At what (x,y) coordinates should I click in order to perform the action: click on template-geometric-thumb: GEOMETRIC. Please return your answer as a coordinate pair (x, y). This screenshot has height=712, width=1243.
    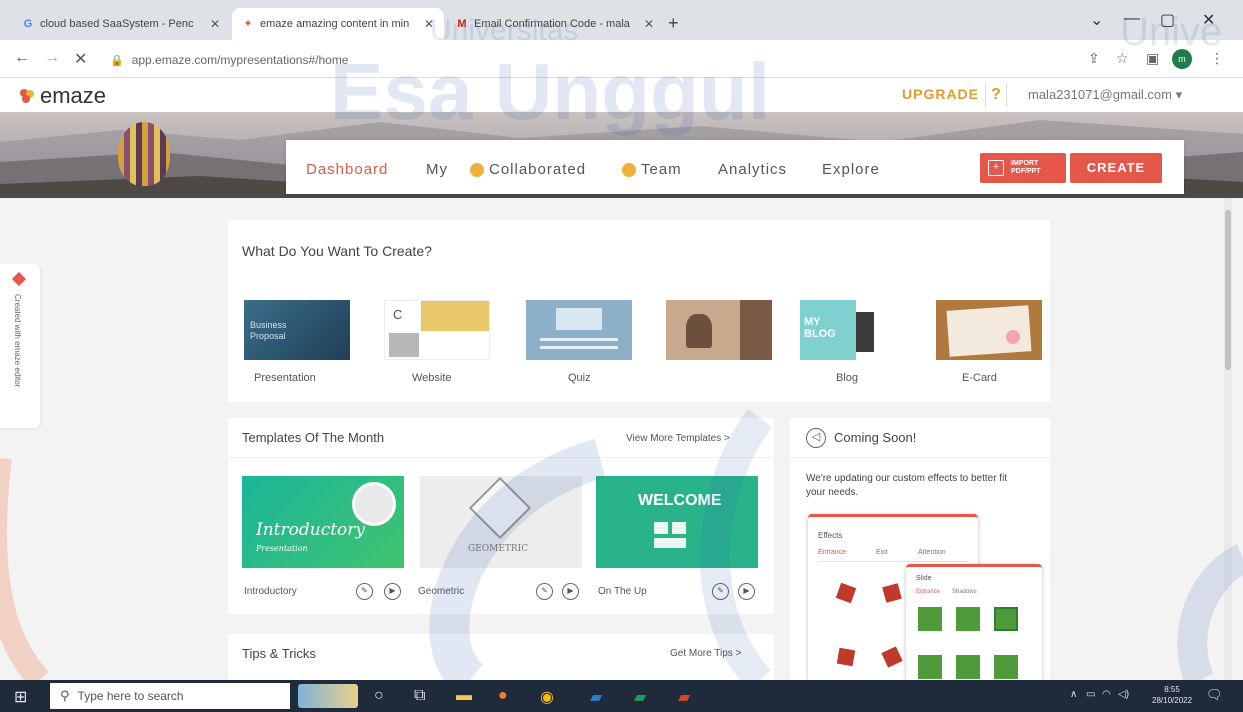
    Looking at the image, I should click on (501, 522).